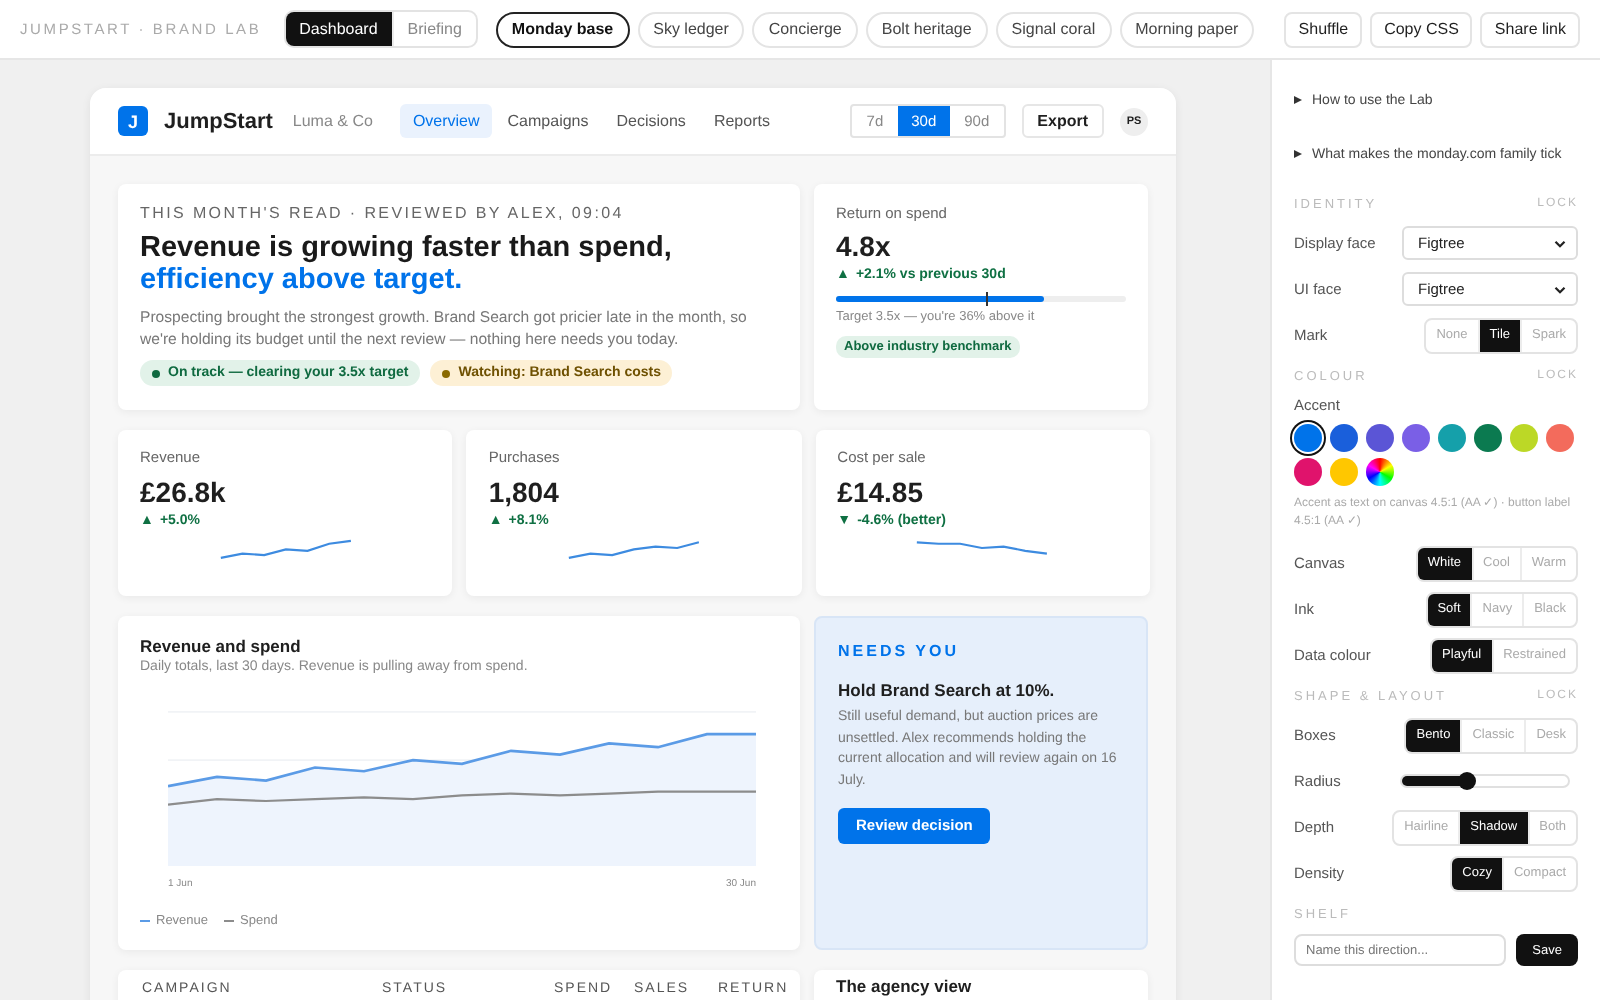 This screenshot has height=1000, width=1600. I want to click on preset-pill: Concierge, so click(805, 29).